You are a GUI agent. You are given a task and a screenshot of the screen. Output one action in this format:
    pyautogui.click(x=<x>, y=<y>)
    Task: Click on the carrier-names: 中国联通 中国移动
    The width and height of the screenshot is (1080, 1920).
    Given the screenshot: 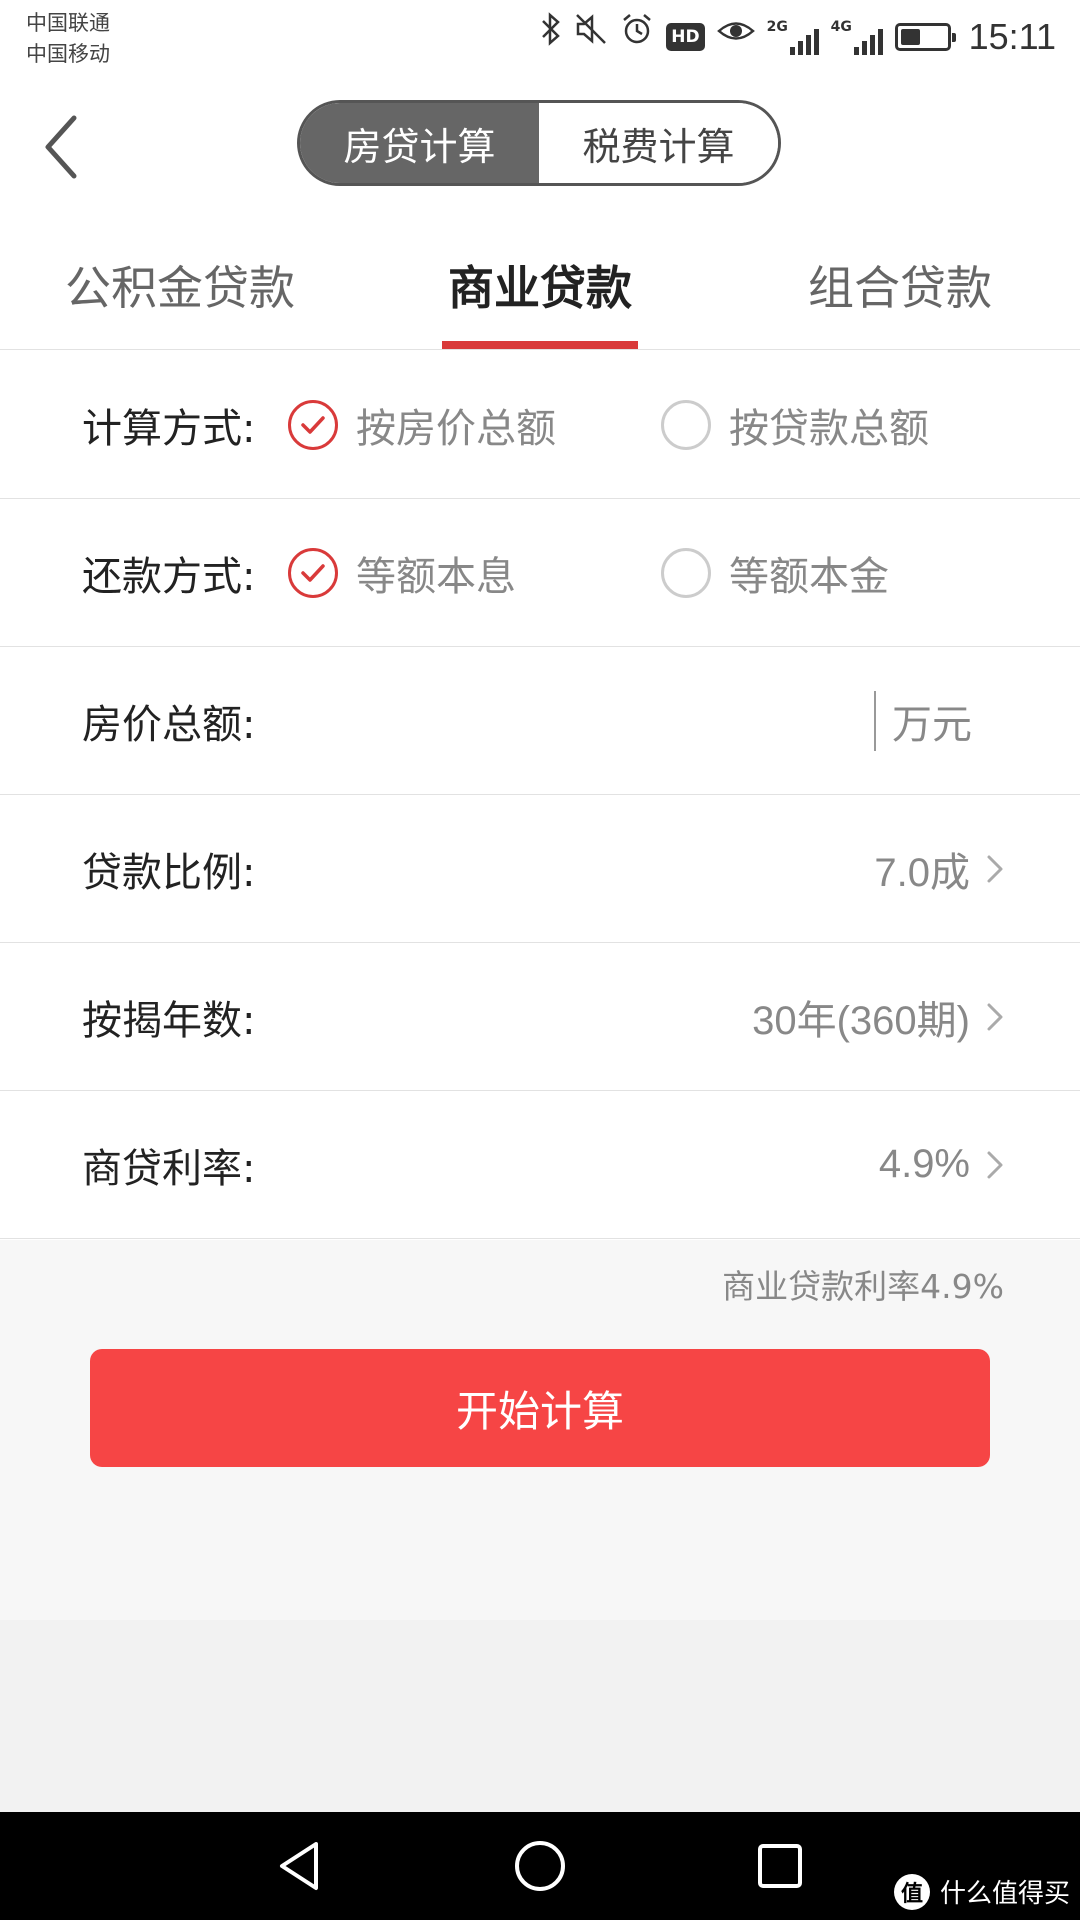 What is the action you would take?
    pyautogui.click(x=68, y=39)
    